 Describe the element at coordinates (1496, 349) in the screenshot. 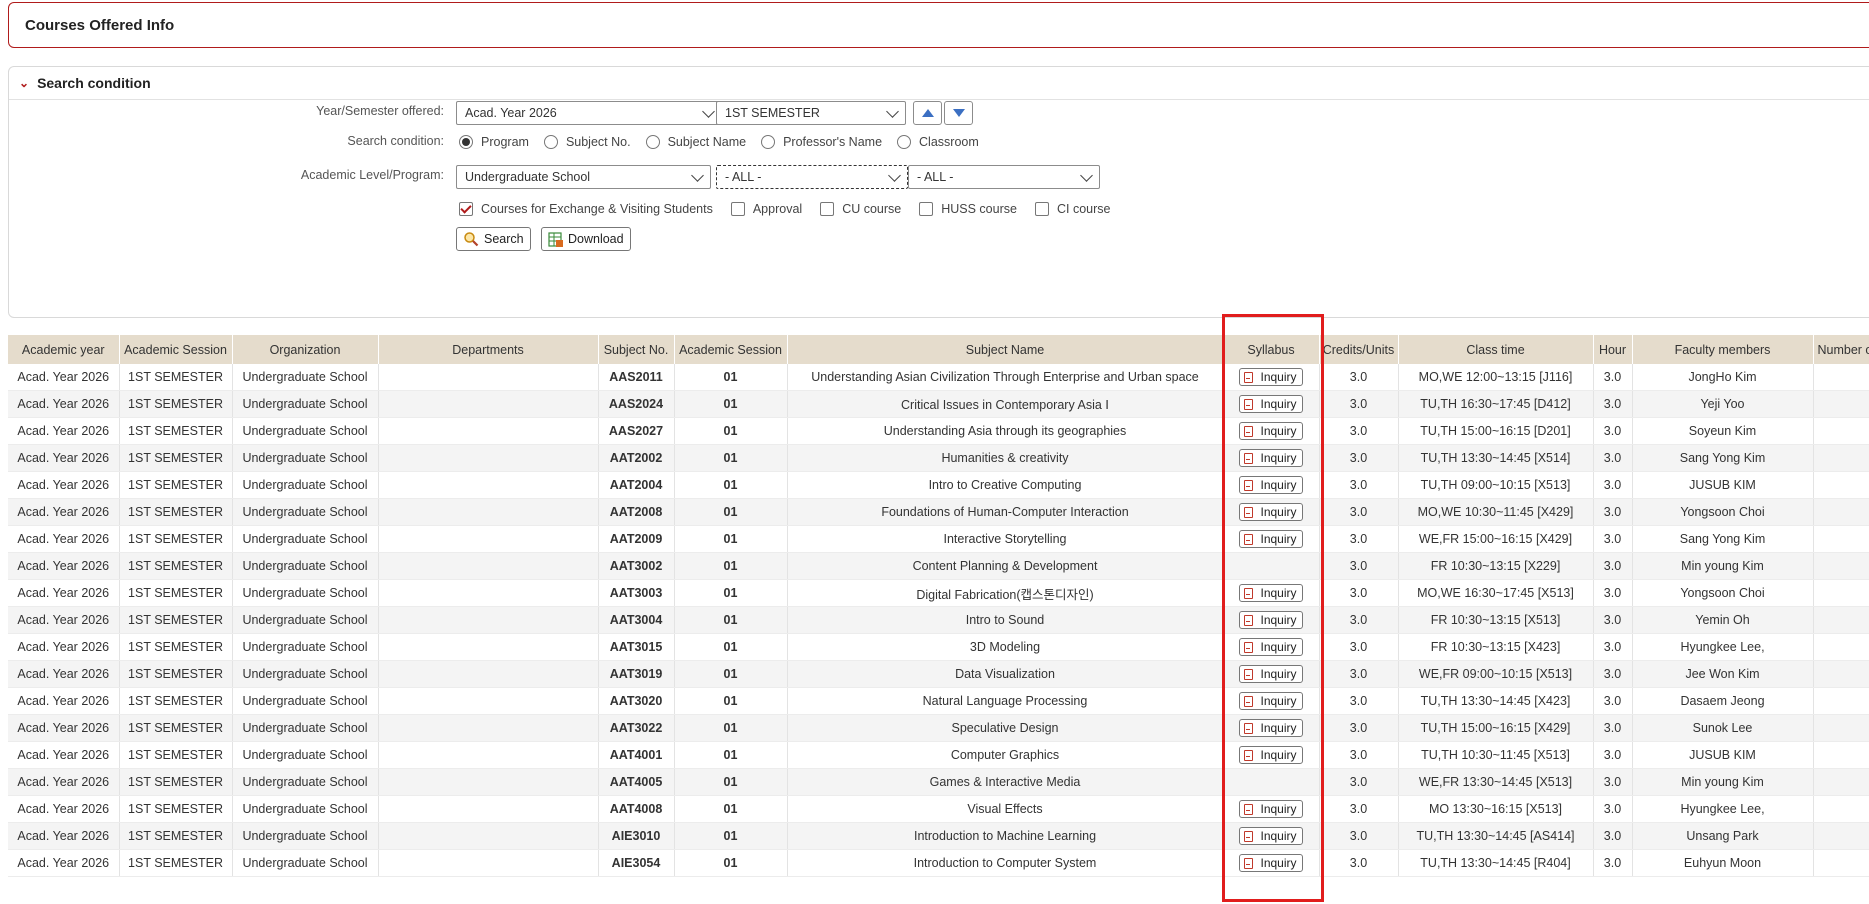

I see `column-header-class-time: Class time` at that location.